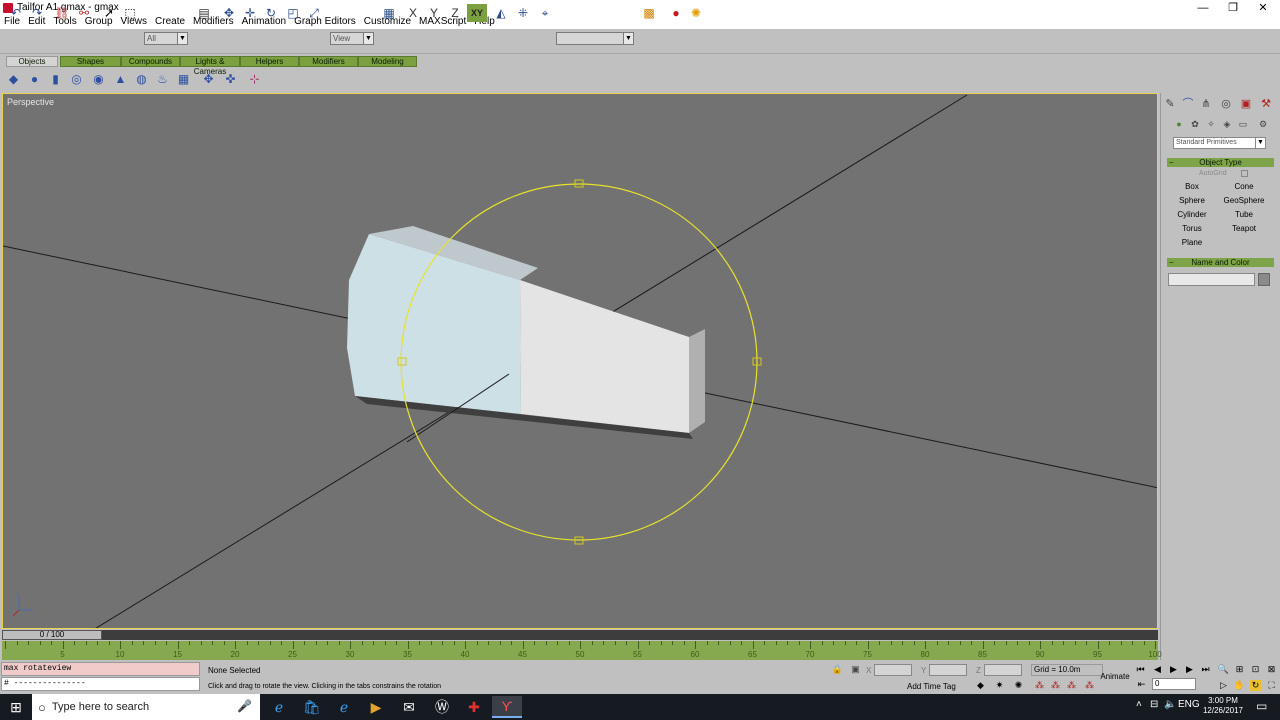  What do you see at coordinates (980, 685) in the screenshot?
I see `snap-toggle-icon: ◆` at bounding box center [980, 685].